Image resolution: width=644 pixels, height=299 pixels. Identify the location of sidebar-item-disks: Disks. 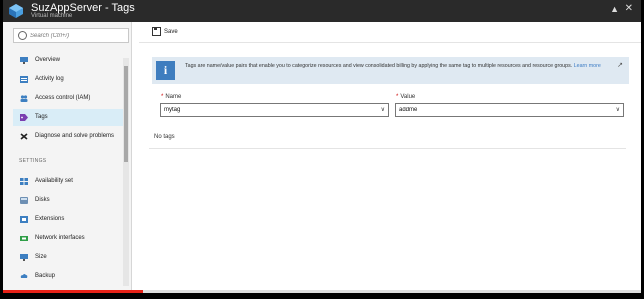
(69, 200).